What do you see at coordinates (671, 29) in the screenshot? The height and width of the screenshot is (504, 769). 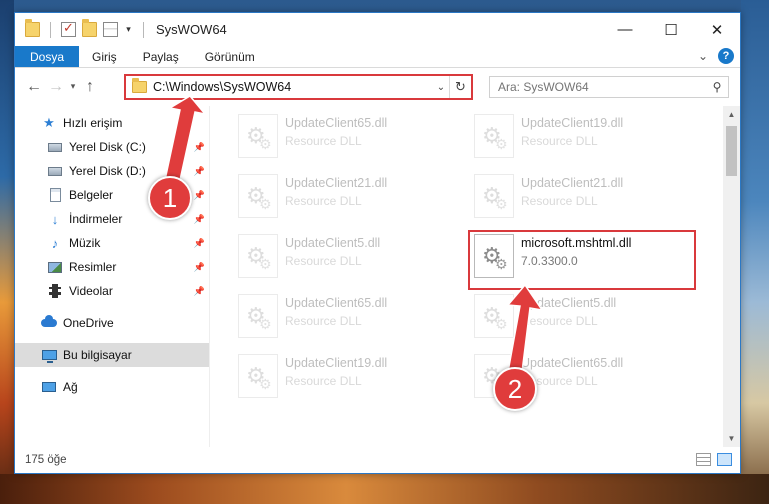 I see `maximize-button: ☐` at bounding box center [671, 29].